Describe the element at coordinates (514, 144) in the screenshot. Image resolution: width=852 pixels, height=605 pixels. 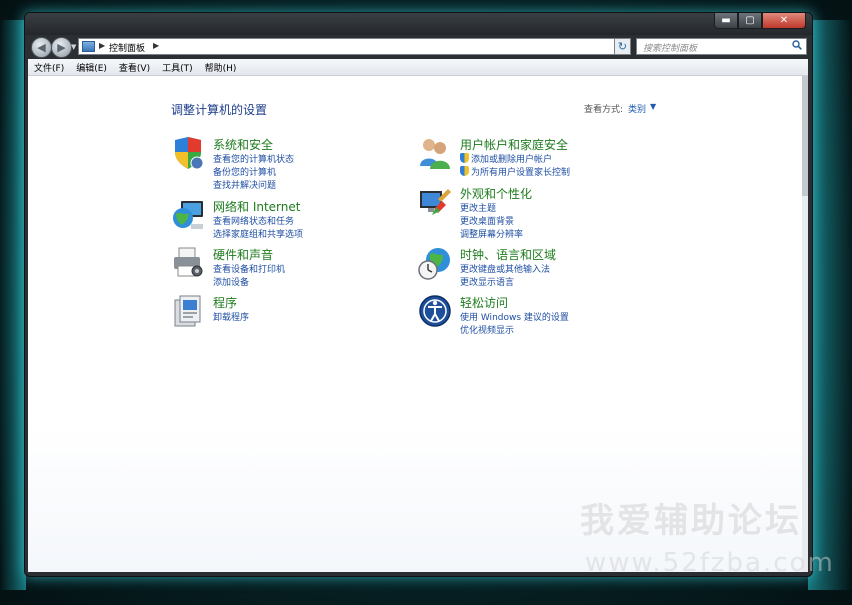
I see `category-title-user-accounts: 用户帐户和家庭安全` at that location.